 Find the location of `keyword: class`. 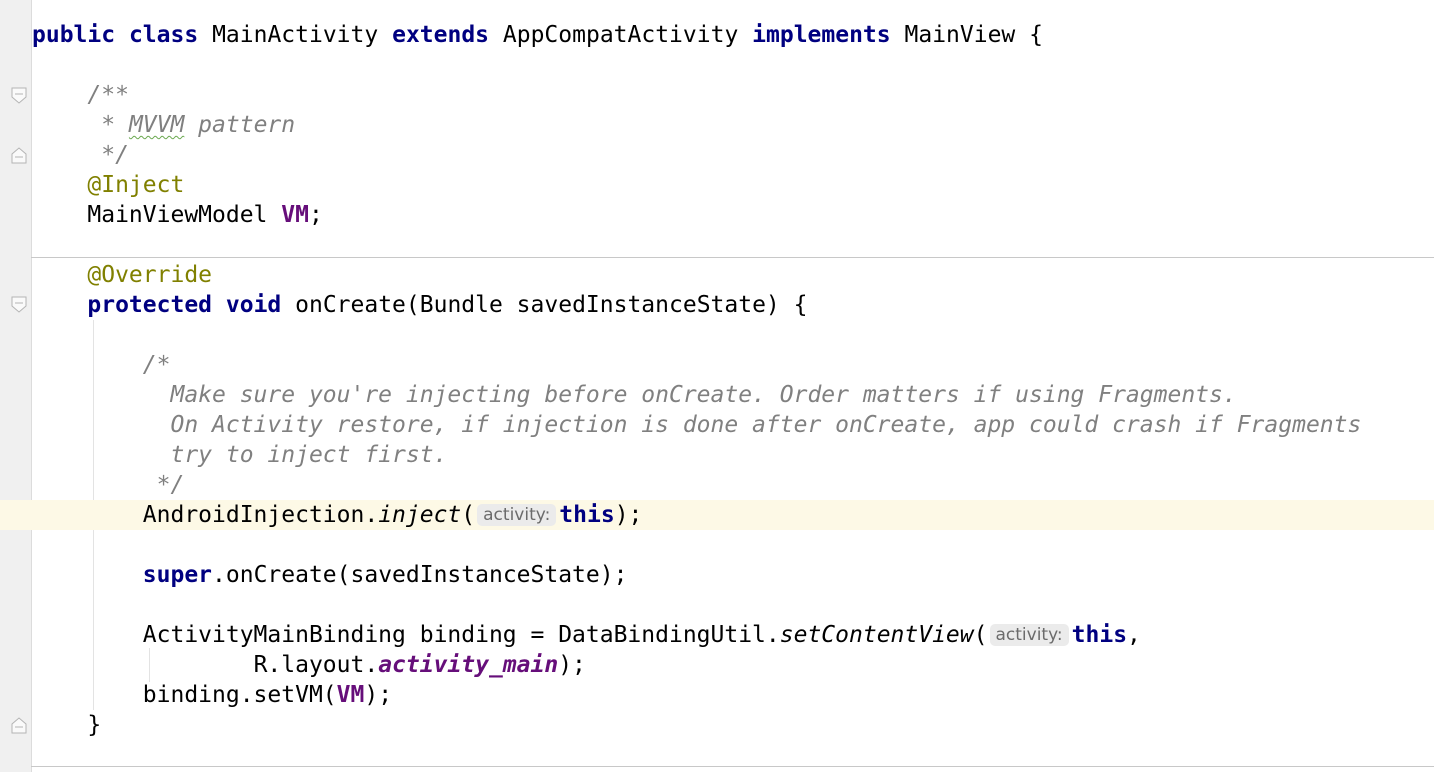

keyword: class is located at coordinates (163, 35).